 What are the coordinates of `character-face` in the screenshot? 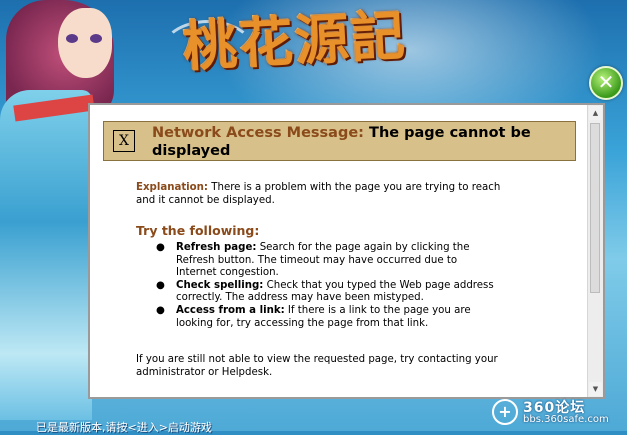 It's located at (85, 43).